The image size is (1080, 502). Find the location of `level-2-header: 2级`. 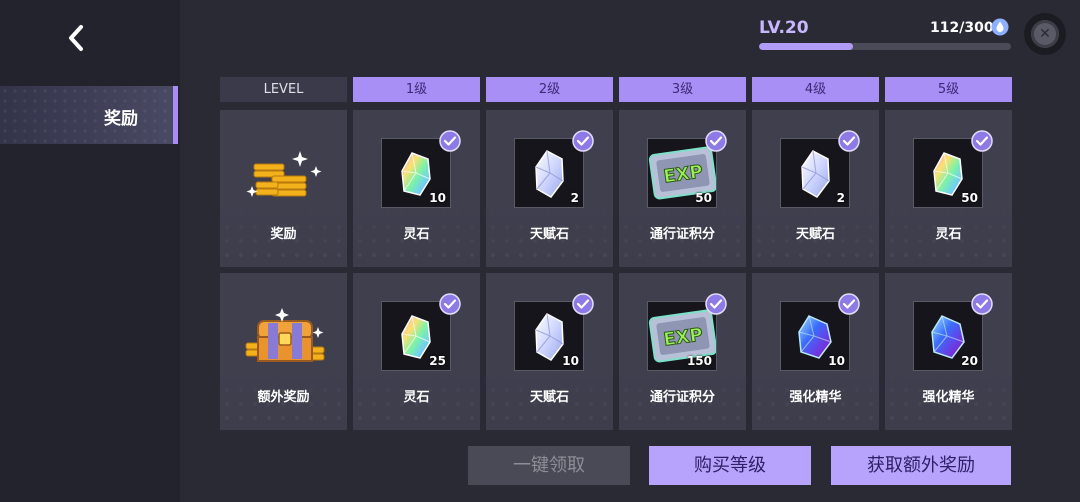

level-2-header: 2级 is located at coordinates (549, 89).